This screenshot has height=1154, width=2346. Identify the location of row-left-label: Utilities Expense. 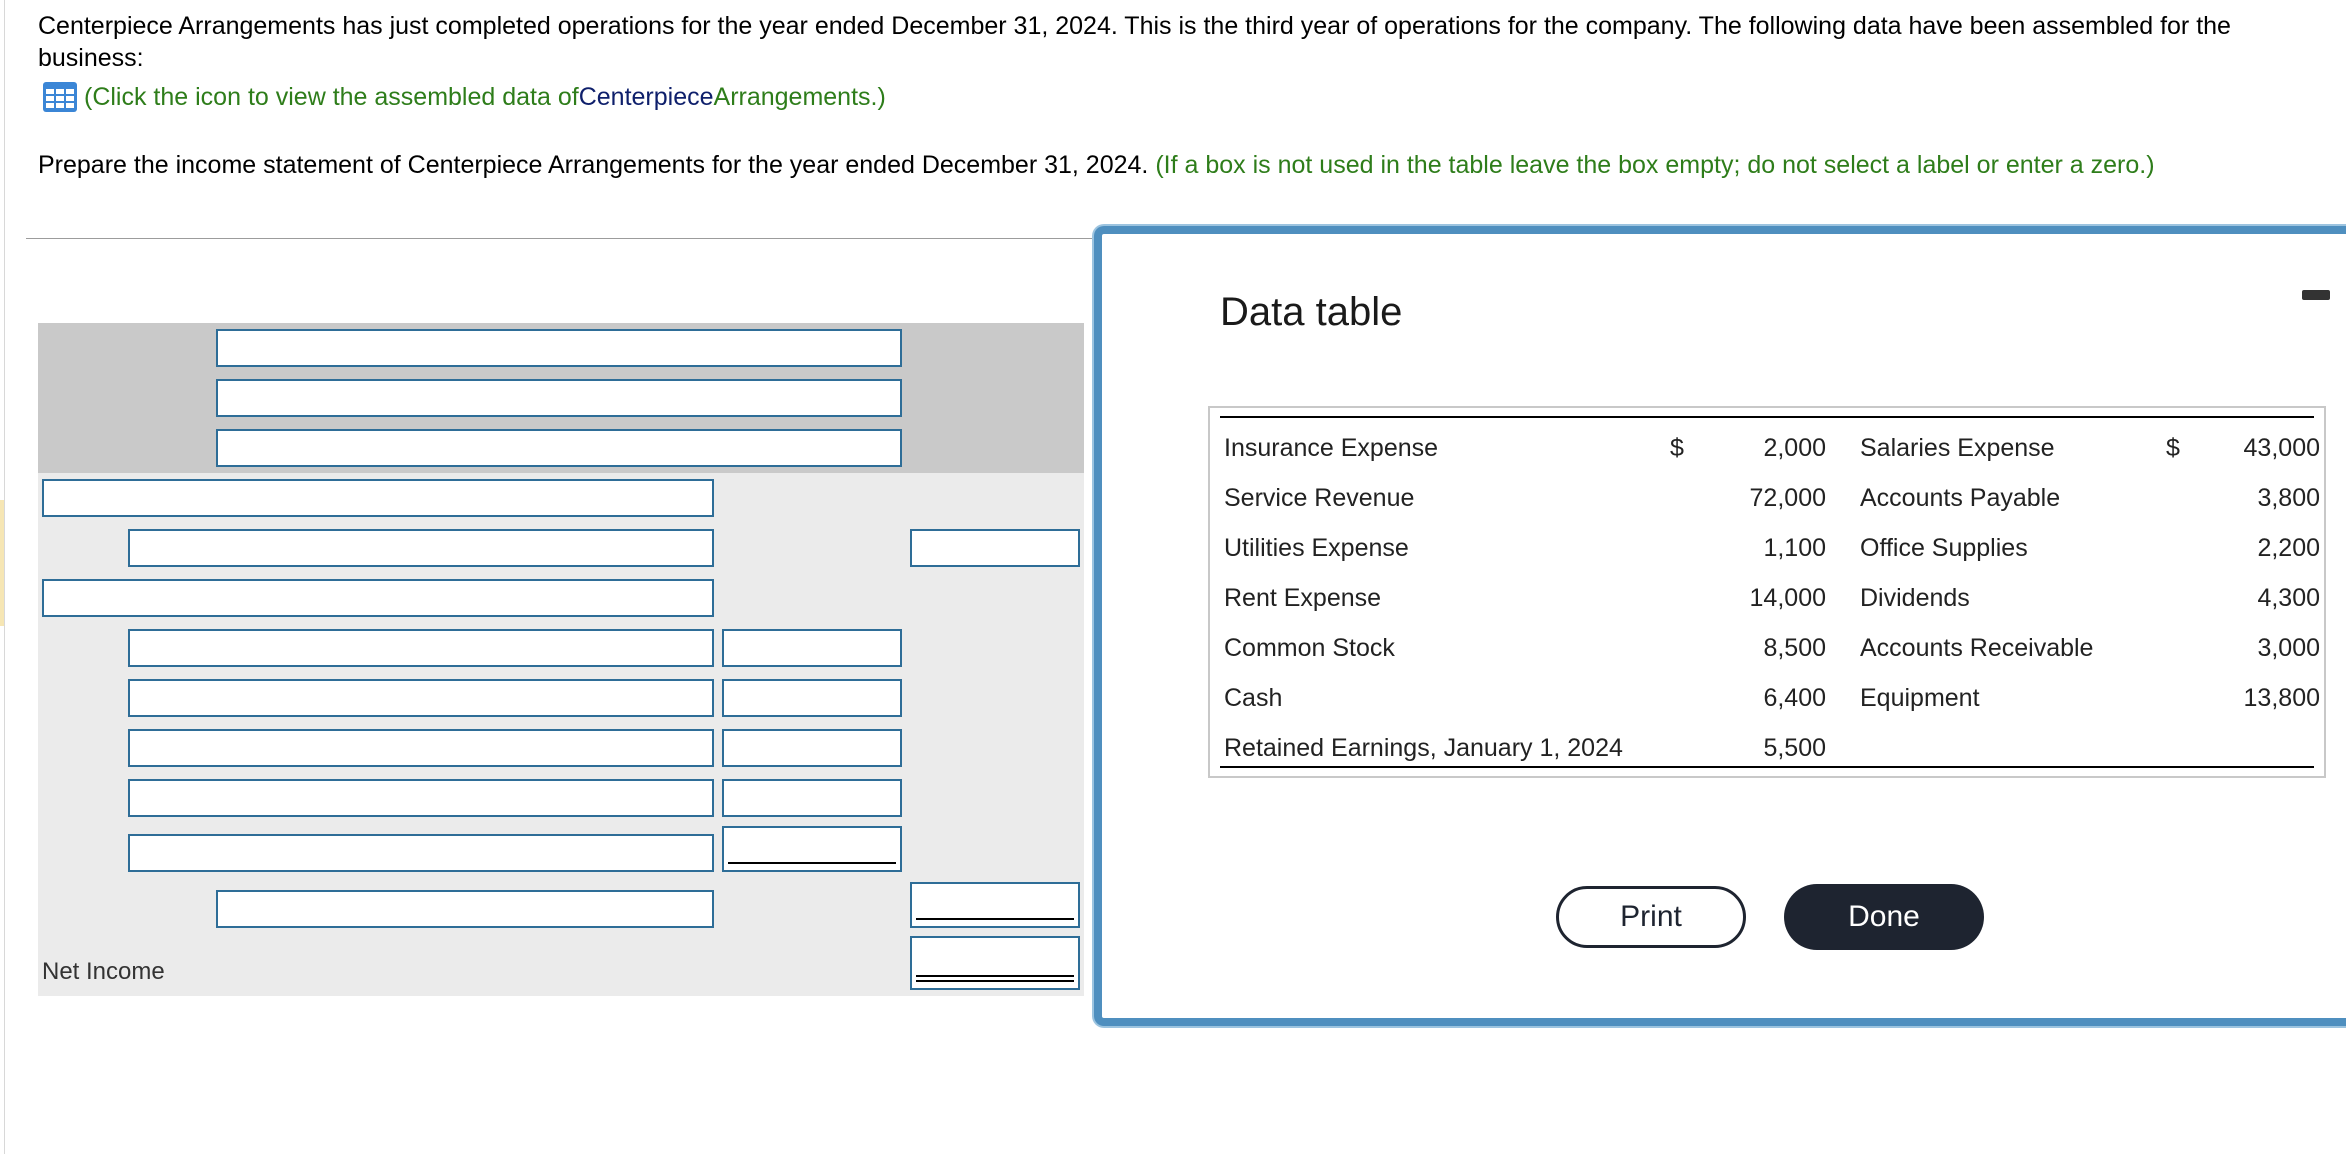
(1316, 548).